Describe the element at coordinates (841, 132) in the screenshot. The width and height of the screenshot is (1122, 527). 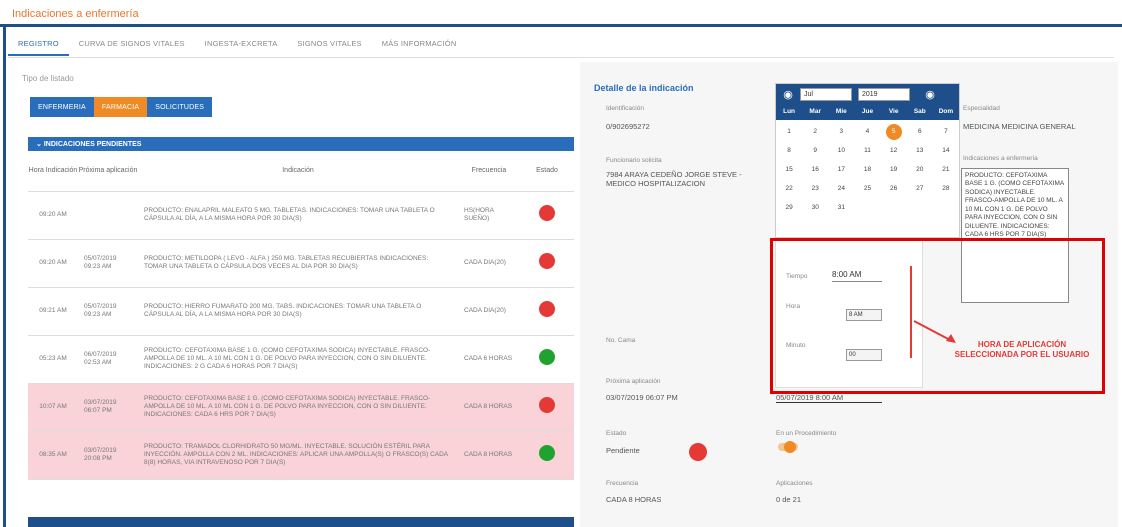
I see `calendar-day: 3` at that location.